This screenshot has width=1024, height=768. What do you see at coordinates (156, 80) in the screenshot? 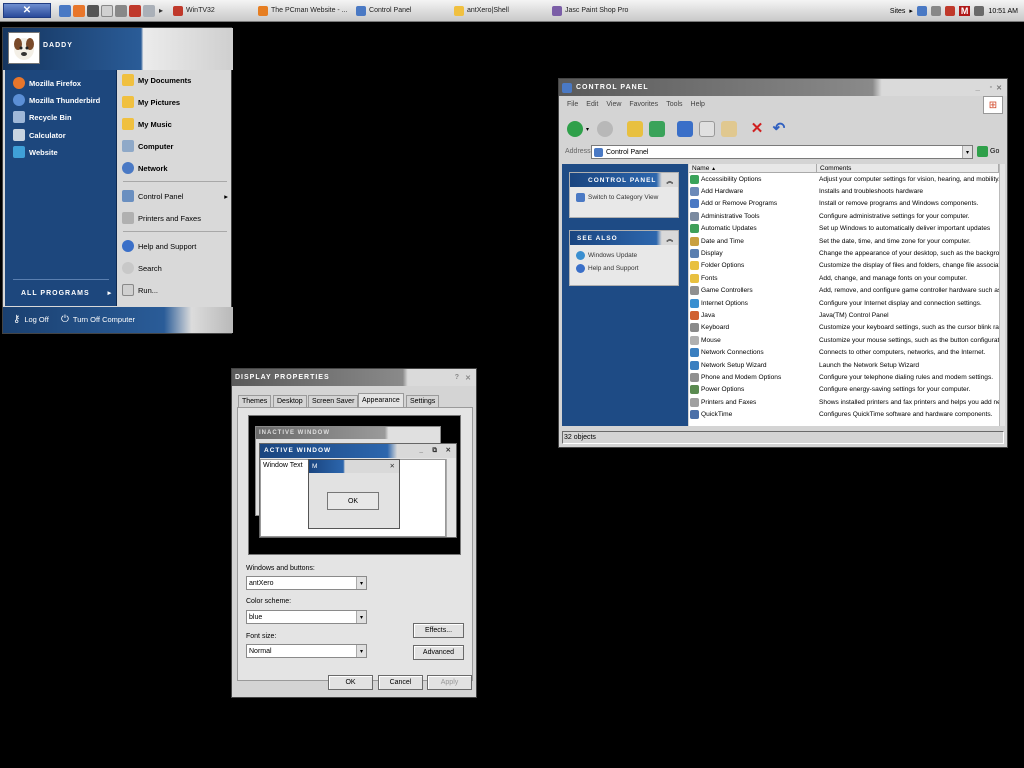
I see `start-item-my-documents: My Documents` at bounding box center [156, 80].